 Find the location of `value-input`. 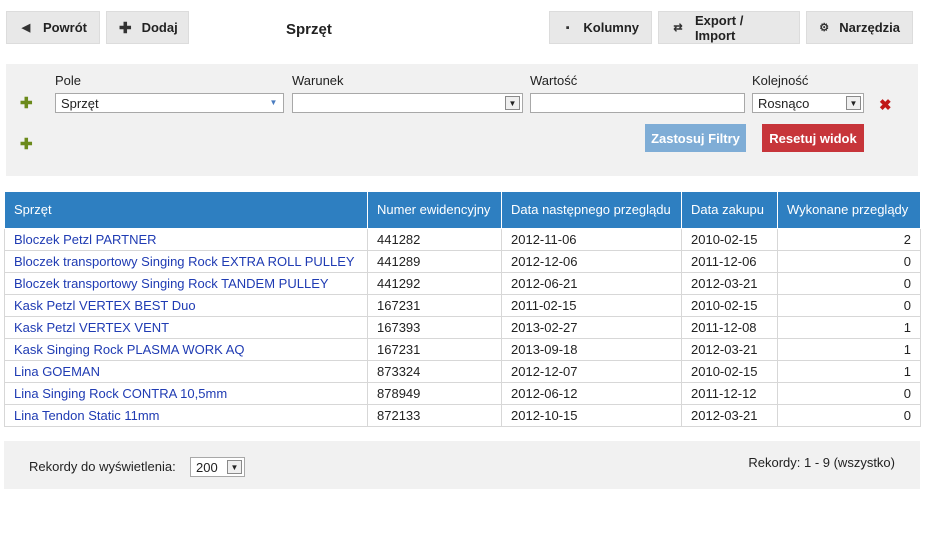

value-input is located at coordinates (637, 103).